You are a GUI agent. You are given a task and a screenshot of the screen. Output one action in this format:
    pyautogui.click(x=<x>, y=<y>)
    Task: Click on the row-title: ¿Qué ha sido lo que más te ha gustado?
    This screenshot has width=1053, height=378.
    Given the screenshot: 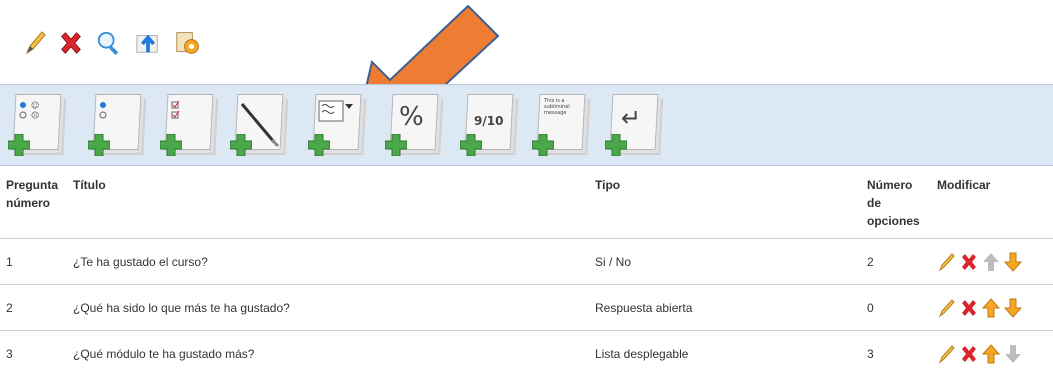 What is the action you would take?
    pyautogui.click(x=328, y=307)
    